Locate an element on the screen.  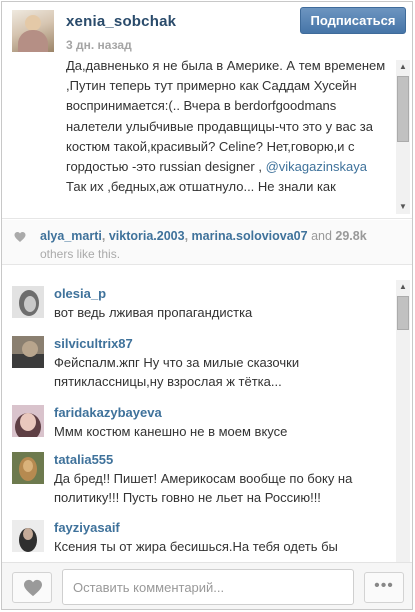
liker-link: viktoria.2003 is located at coordinates (147, 236).